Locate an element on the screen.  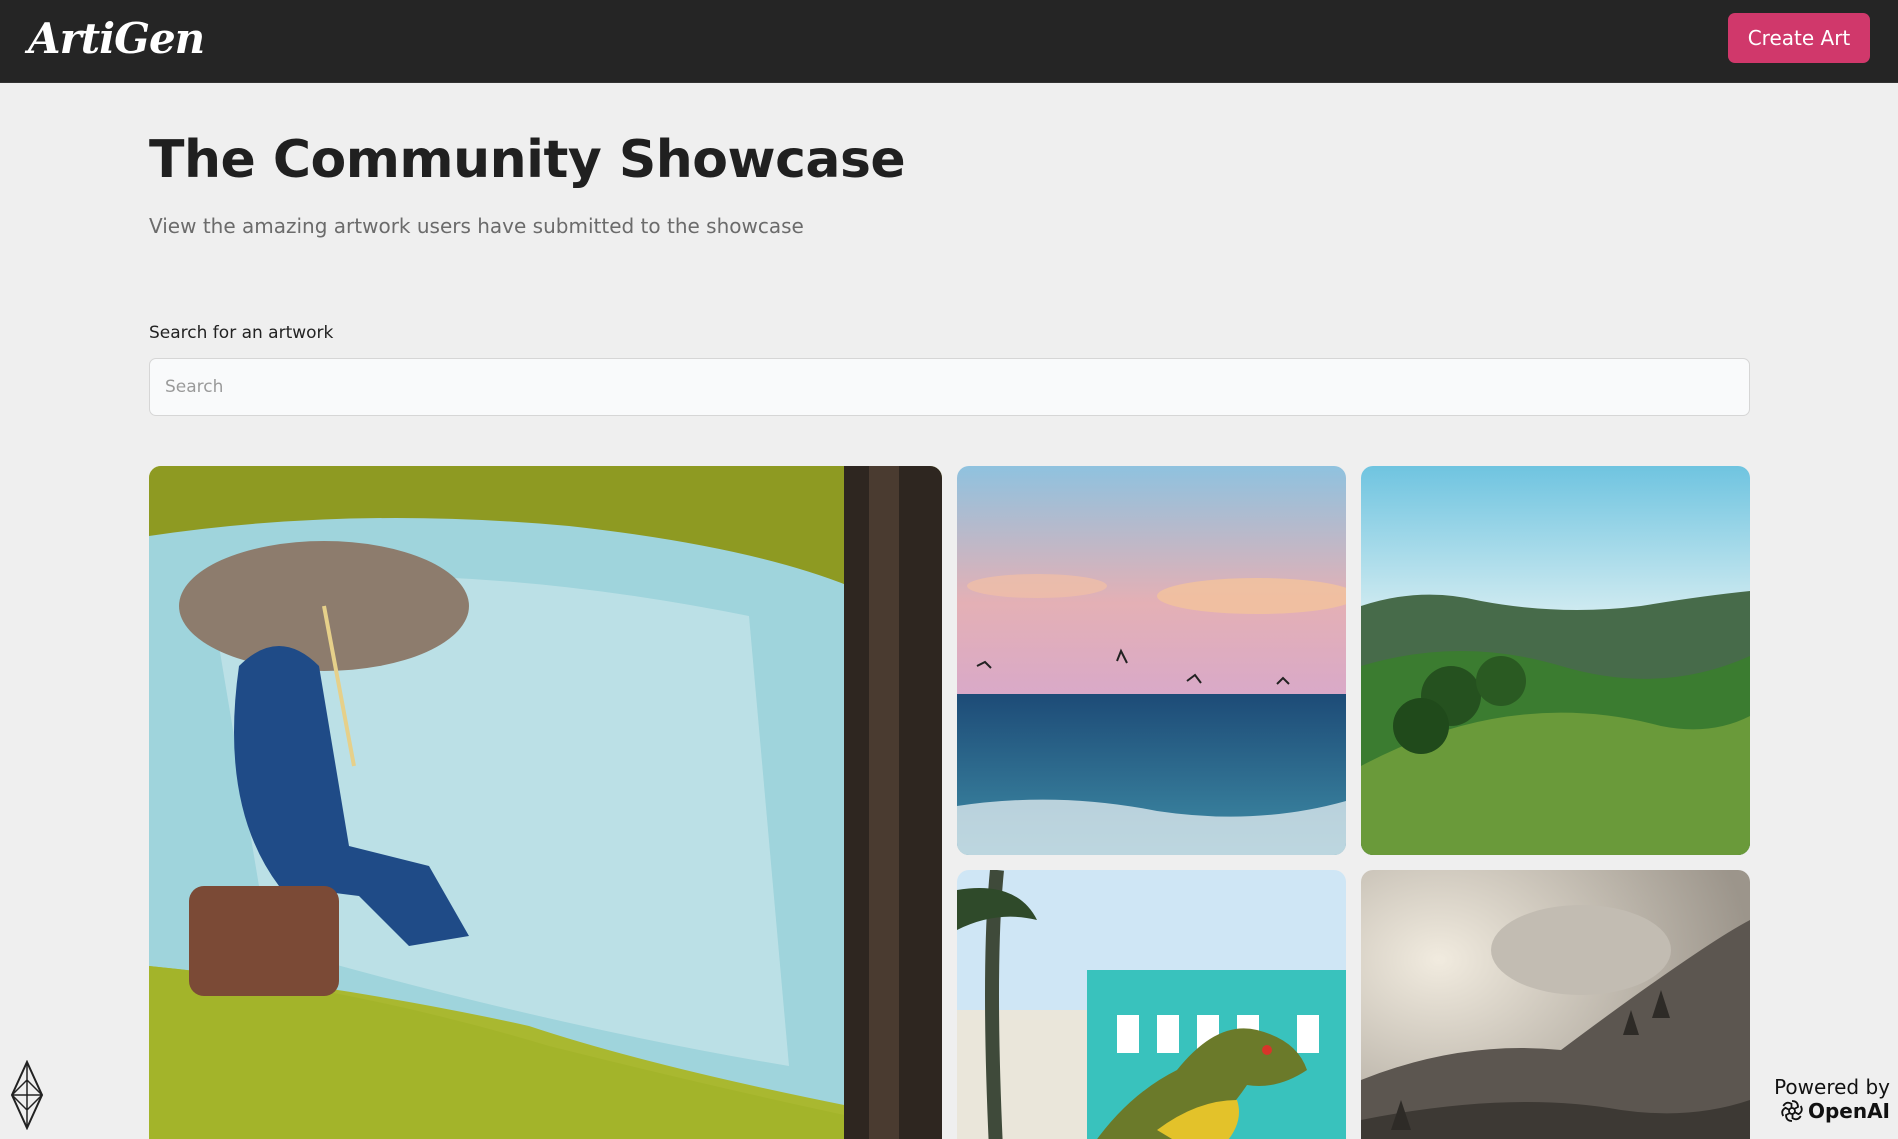
openai-logo-icon is located at coordinates (1792, 1111).